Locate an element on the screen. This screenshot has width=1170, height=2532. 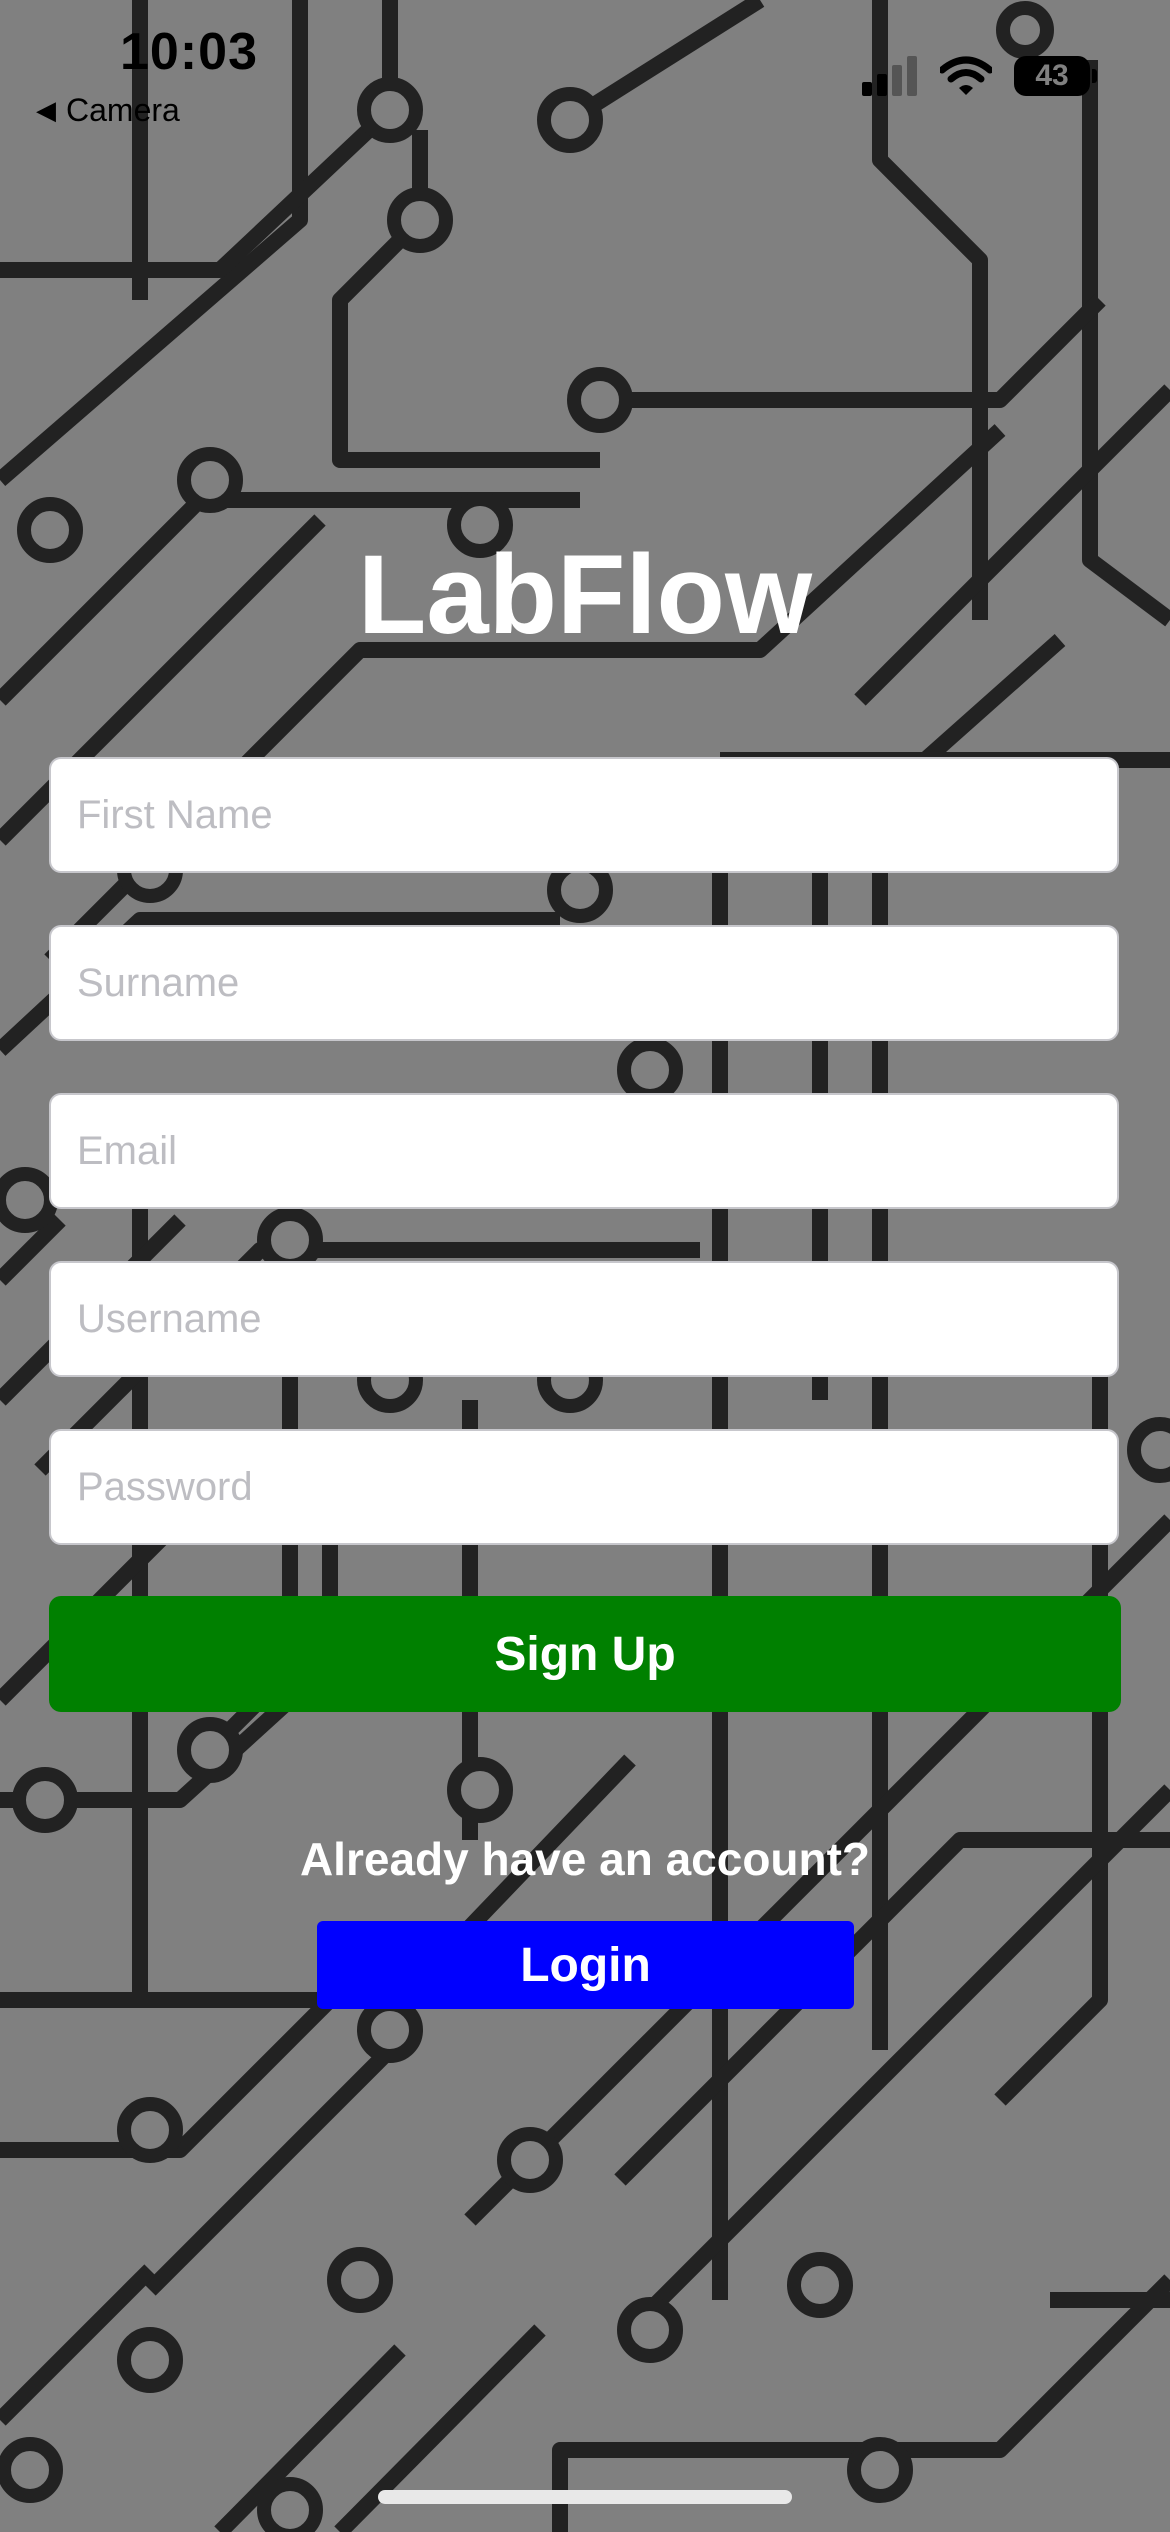
home-indicator is located at coordinates (585, 2497).